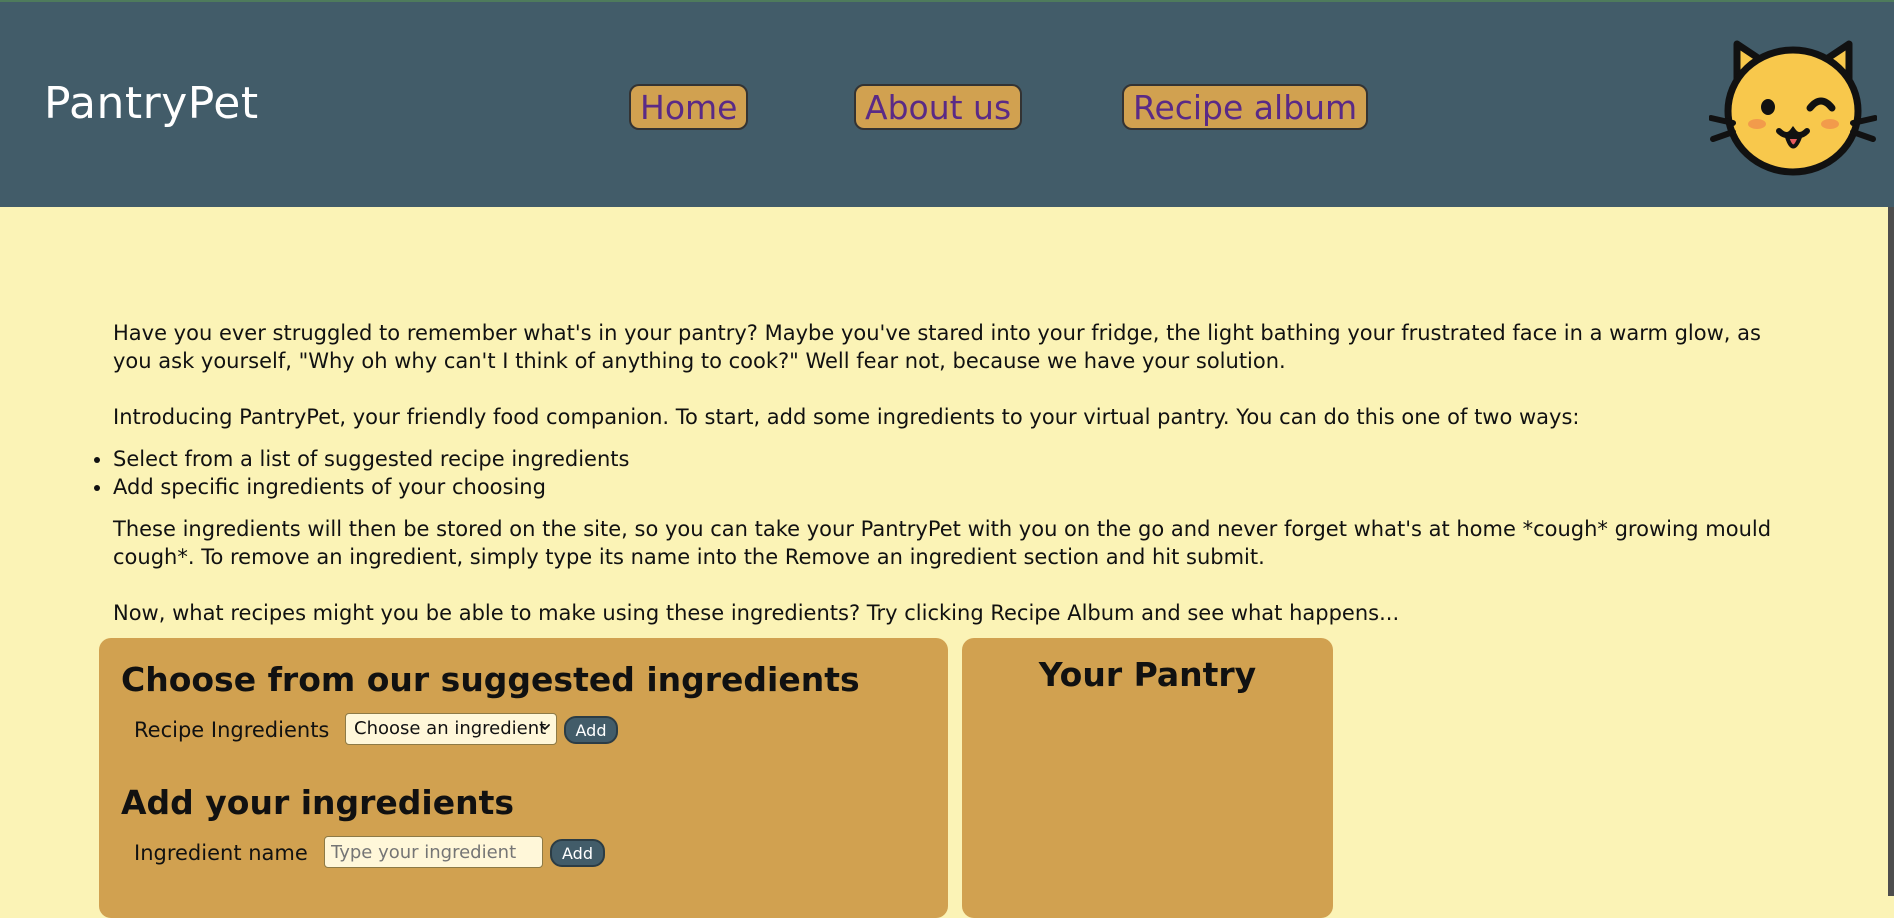 Image resolution: width=1894 pixels, height=918 pixels. Describe the element at coordinates (1891, 551) in the screenshot. I see `scrollbar` at that location.